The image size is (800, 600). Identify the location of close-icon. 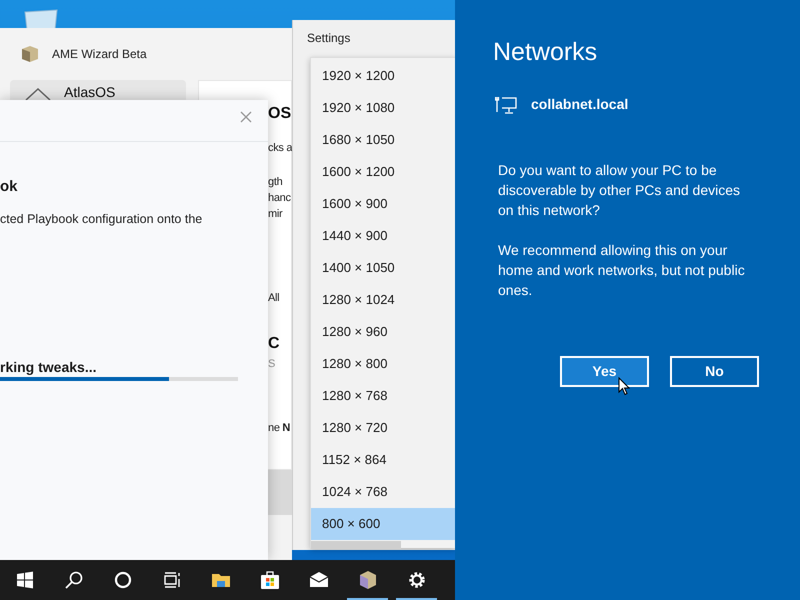
(246, 117).